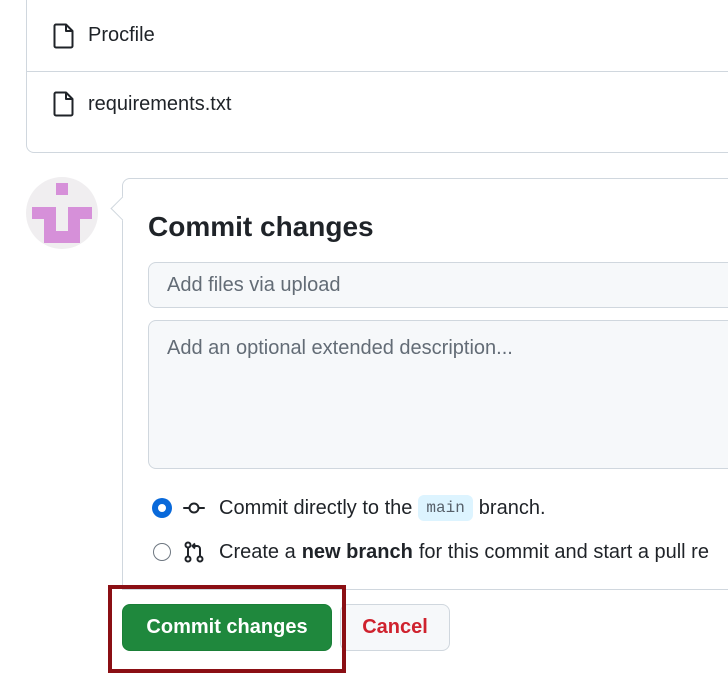 This screenshot has width=728, height=694. What do you see at coordinates (512, 507) in the screenshot?
I see `commit-direct-suffix: branch.` at bounding box center [512, 507].